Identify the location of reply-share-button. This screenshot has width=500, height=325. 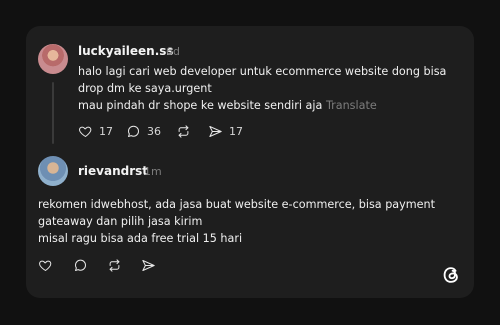
(148, 265).